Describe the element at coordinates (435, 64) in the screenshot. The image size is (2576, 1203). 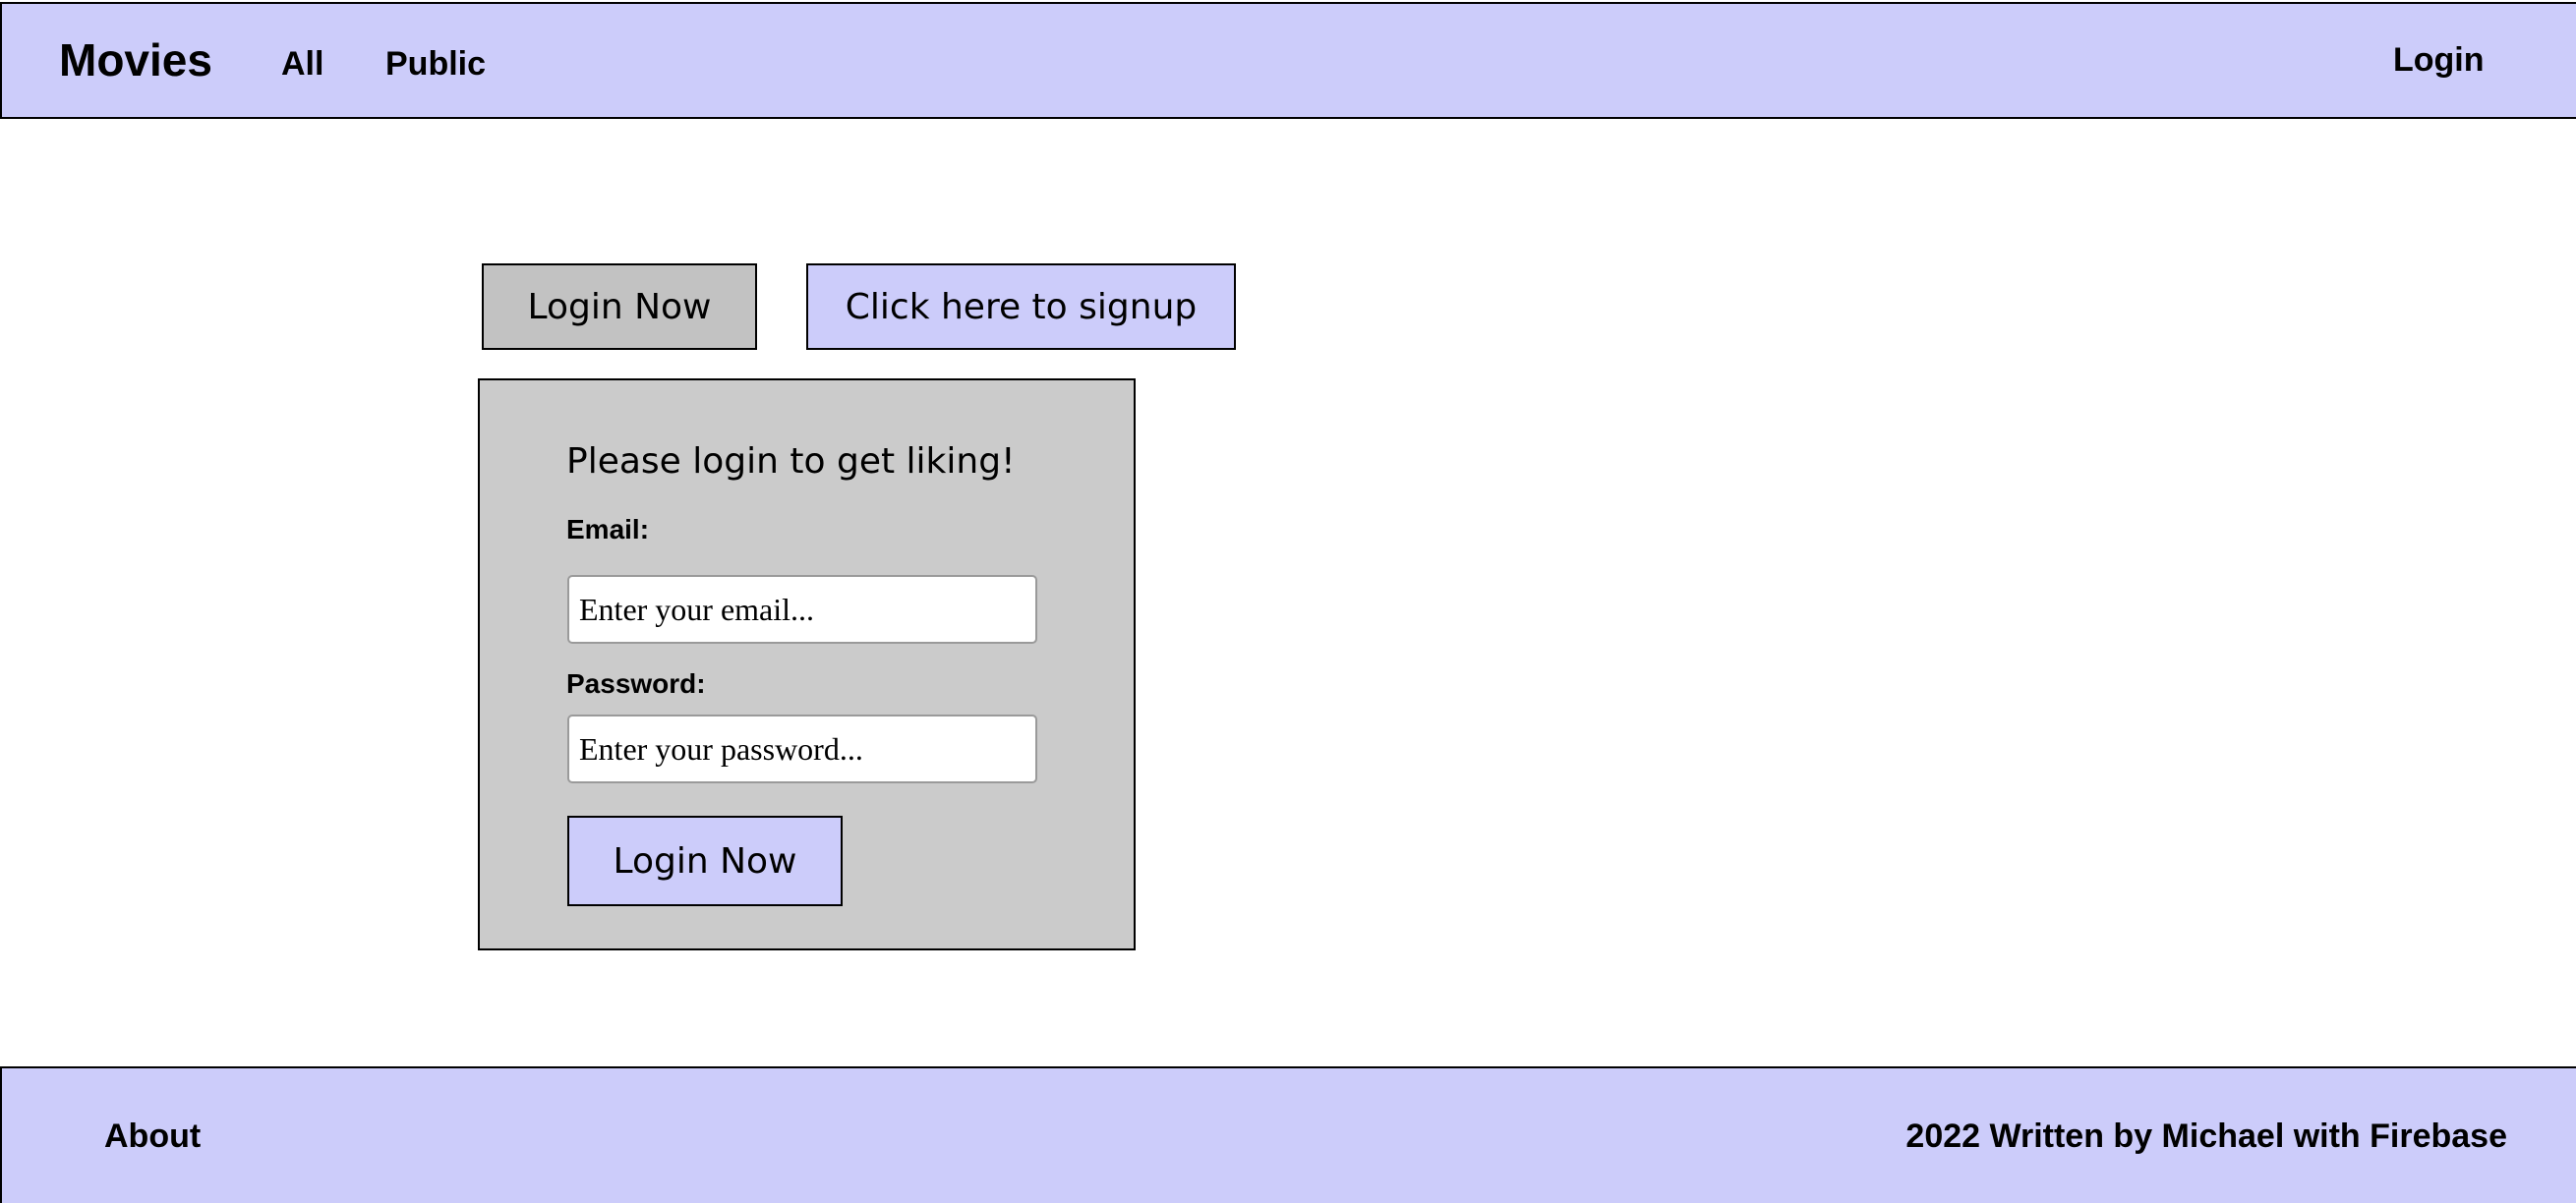
I see `nav-link-public: Public` at that location.